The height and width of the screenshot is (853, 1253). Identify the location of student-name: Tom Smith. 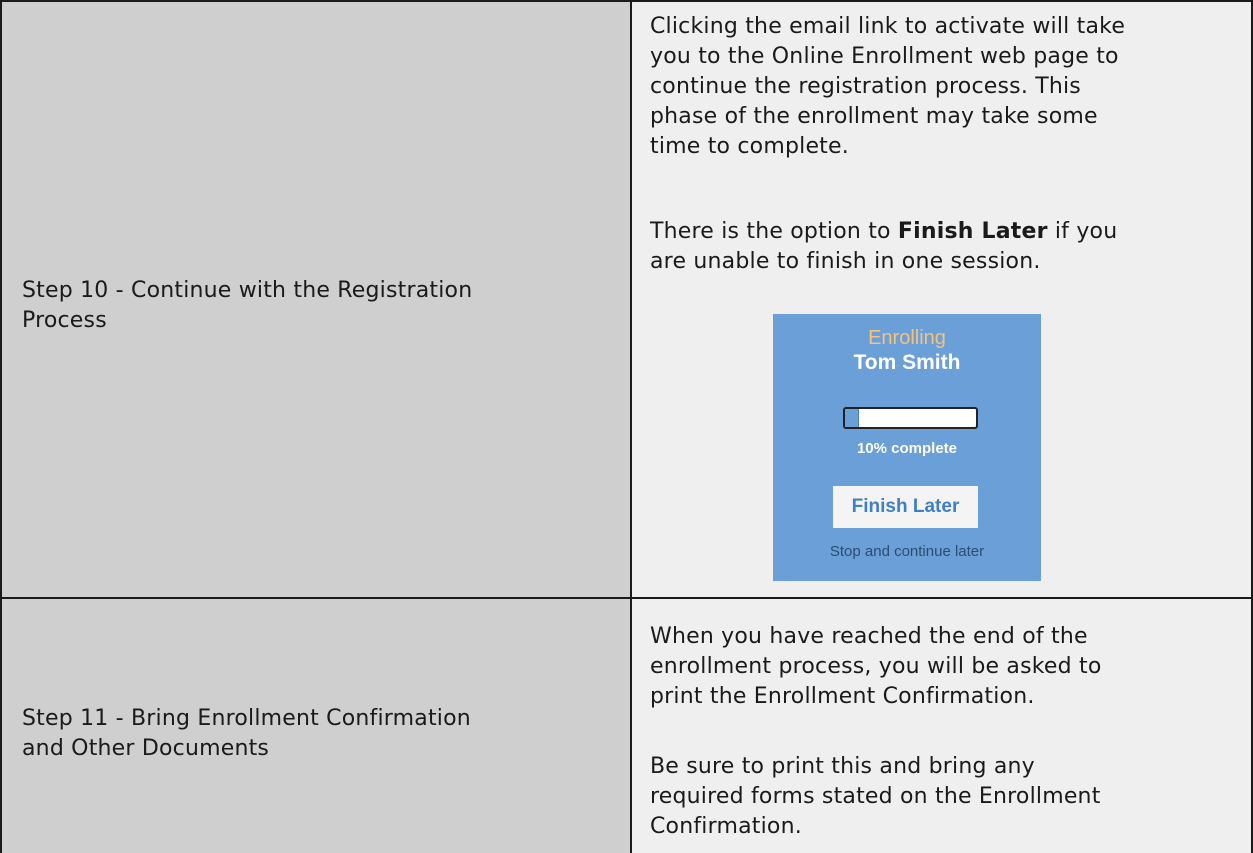
(907, 362).